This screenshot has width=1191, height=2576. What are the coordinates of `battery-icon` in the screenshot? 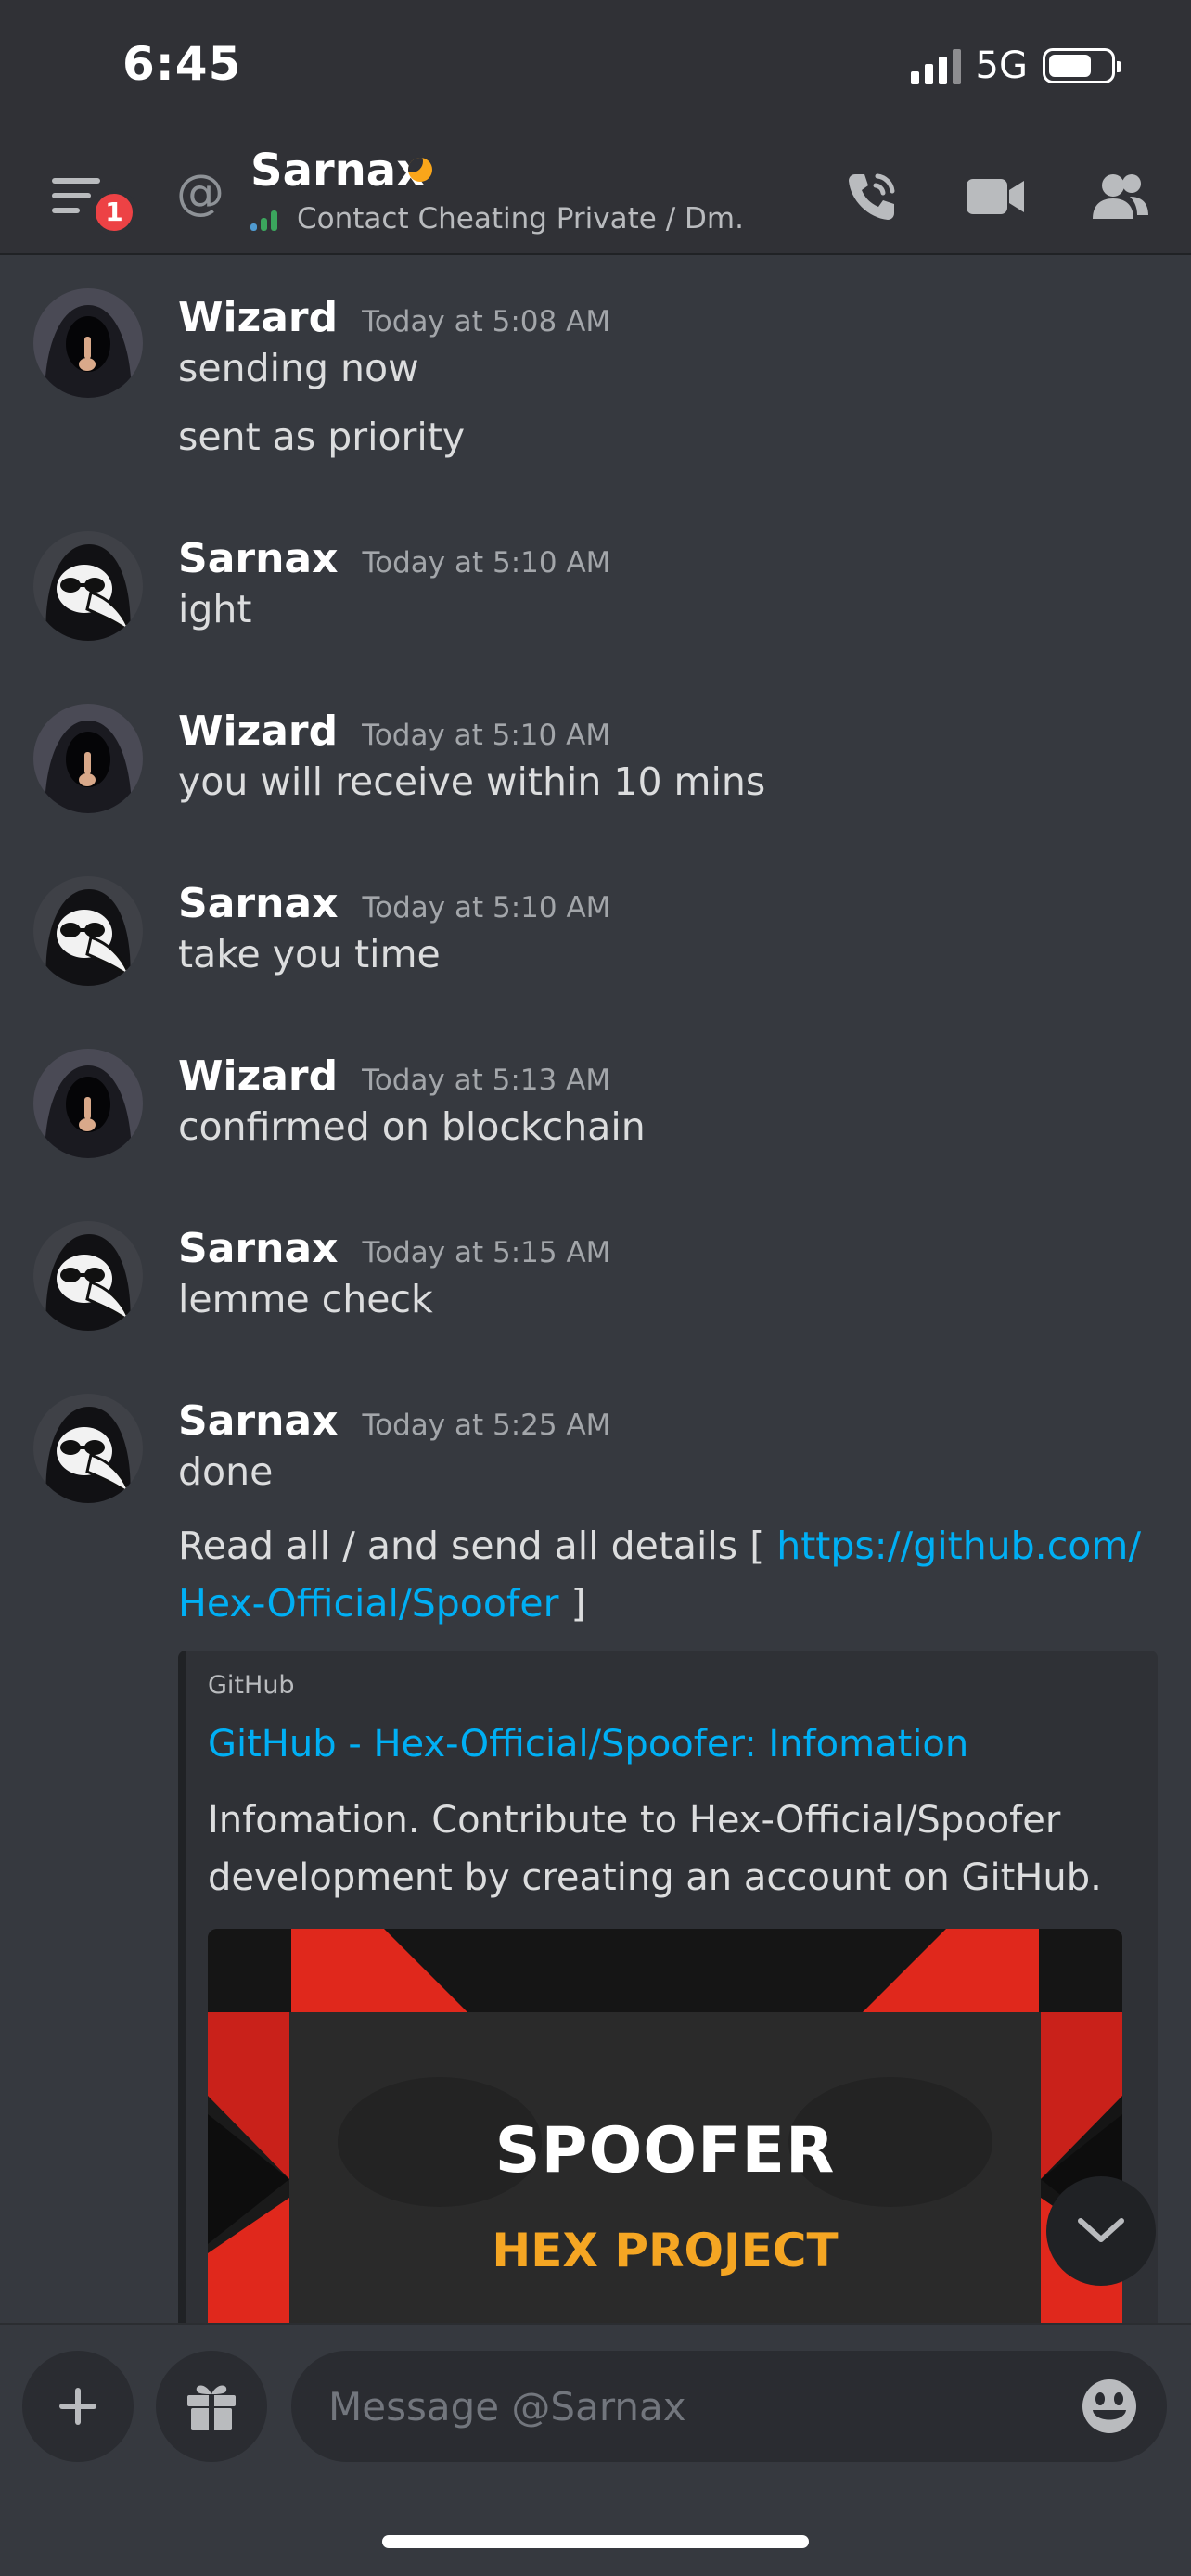 It's located at (1082, 66).